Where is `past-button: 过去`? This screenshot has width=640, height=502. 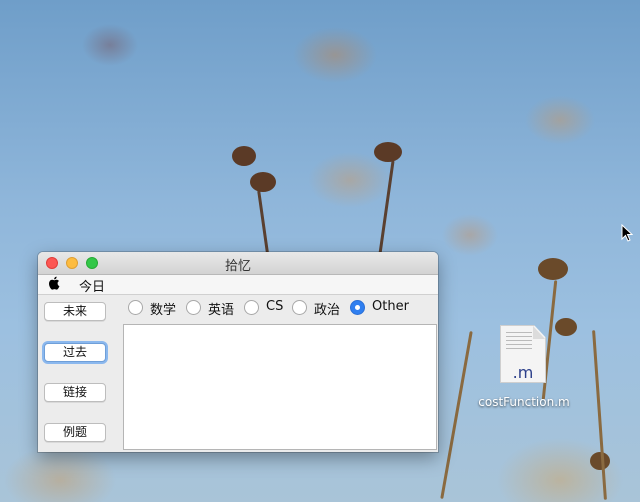 past-button: 过去 is located at coordinates (75, 352).